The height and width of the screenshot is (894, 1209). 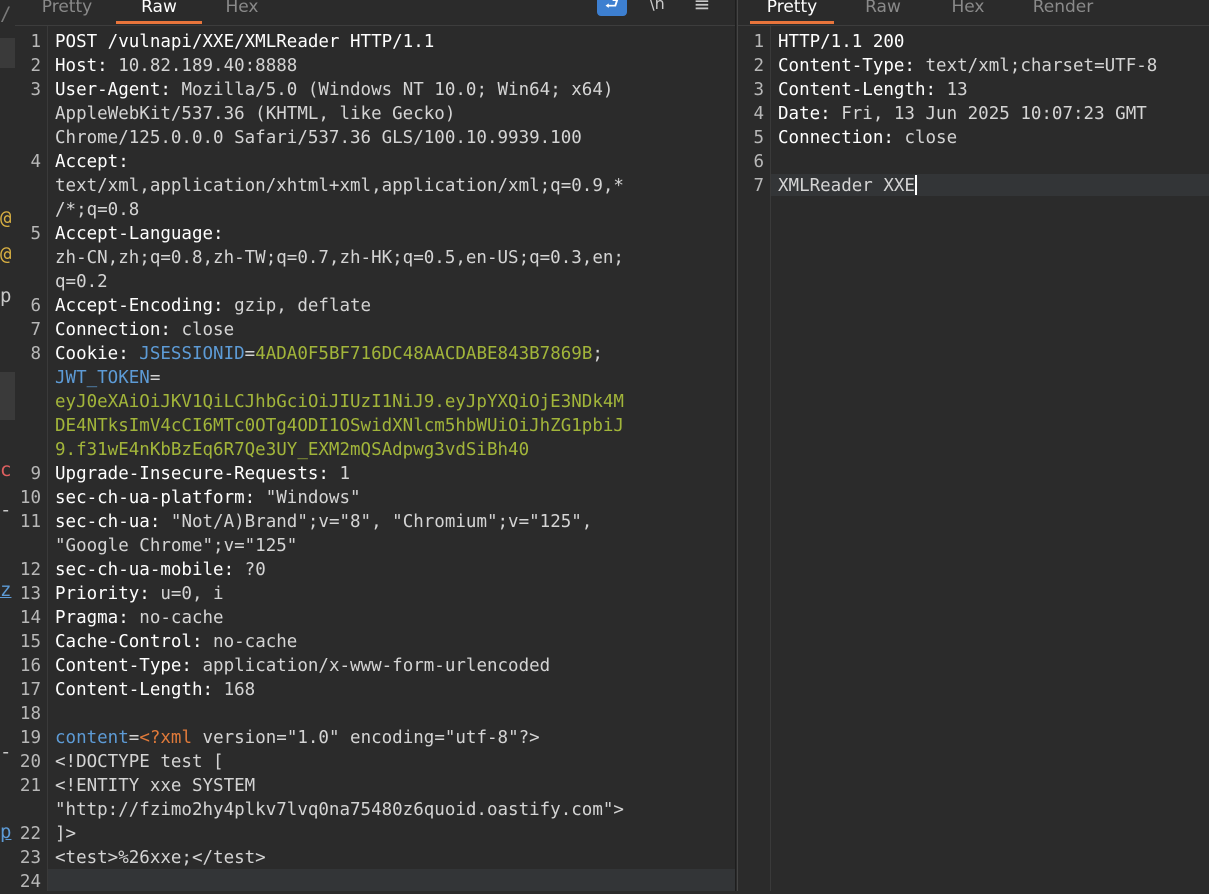 I want to click on left-edge-panel: / @ @ p c - z - p, so click(x=7, y=445).